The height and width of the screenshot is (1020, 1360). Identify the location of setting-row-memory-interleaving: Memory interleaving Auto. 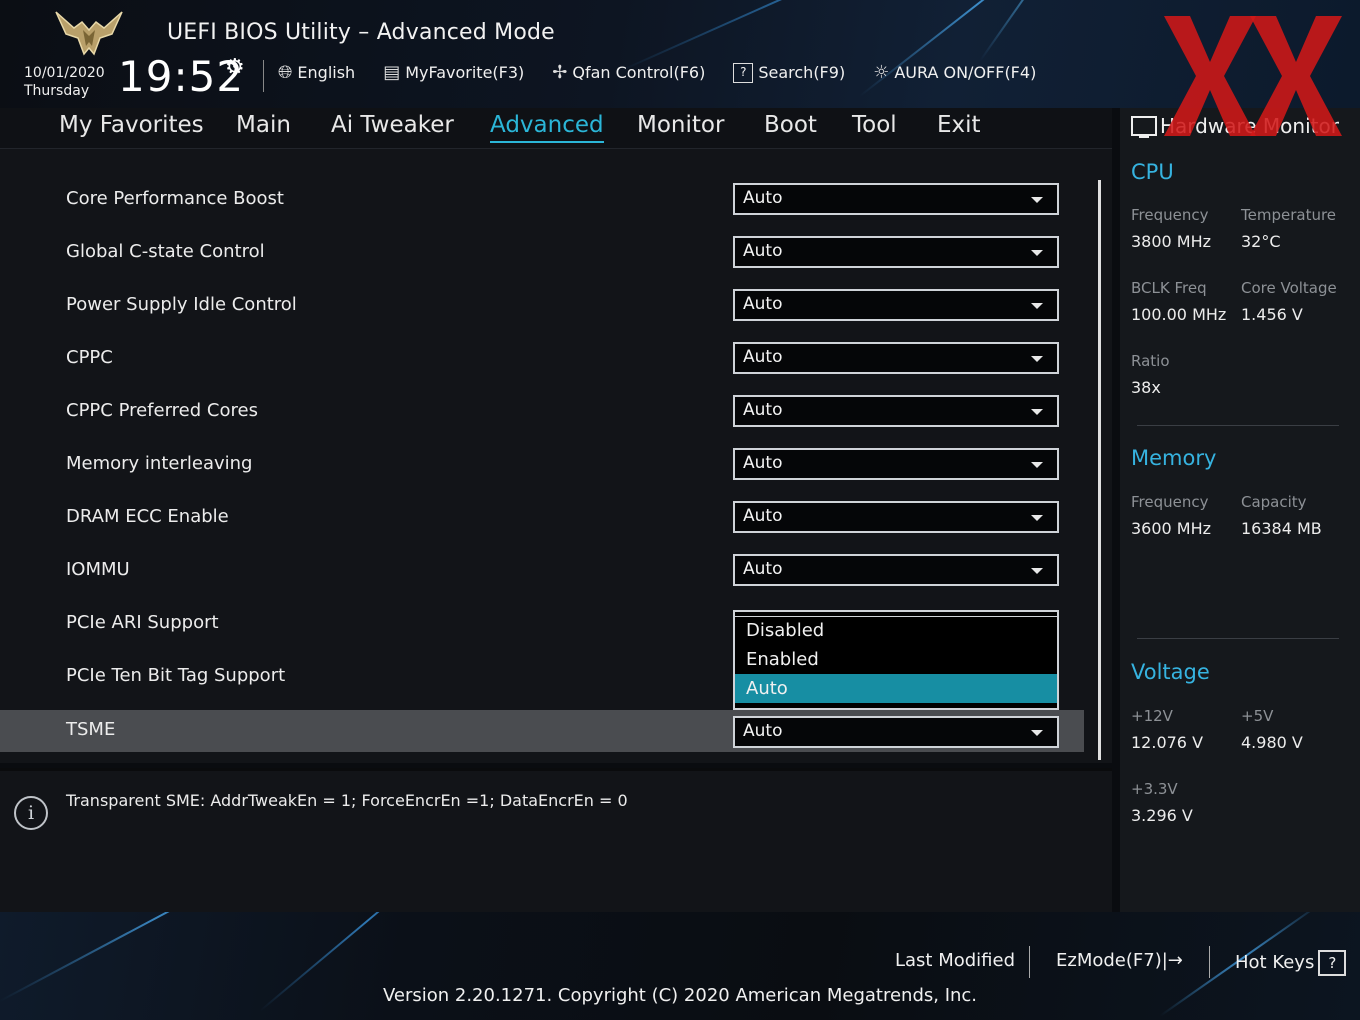
(542, 464).